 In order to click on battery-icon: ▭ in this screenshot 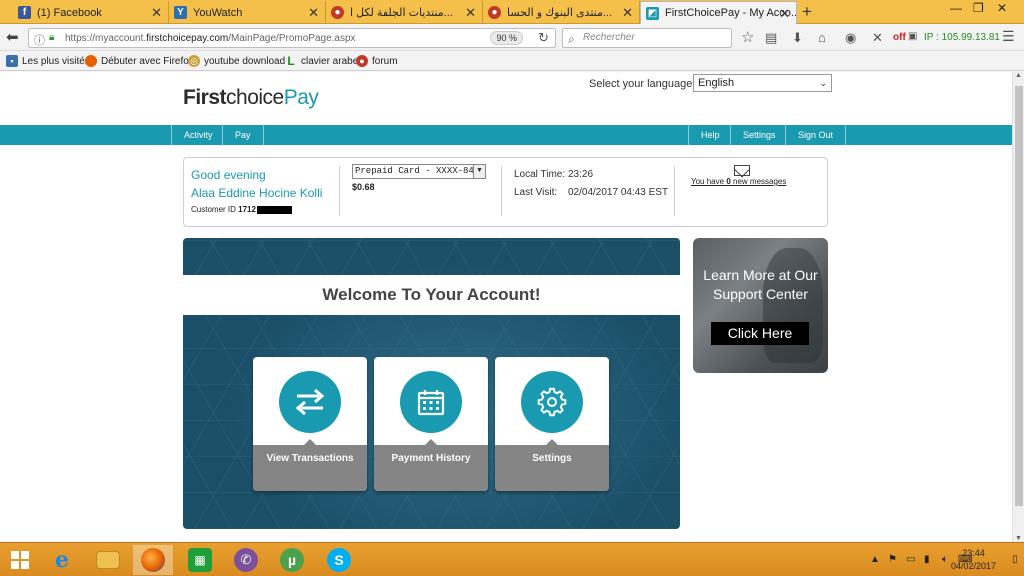, I will do `click(910, 559)`.